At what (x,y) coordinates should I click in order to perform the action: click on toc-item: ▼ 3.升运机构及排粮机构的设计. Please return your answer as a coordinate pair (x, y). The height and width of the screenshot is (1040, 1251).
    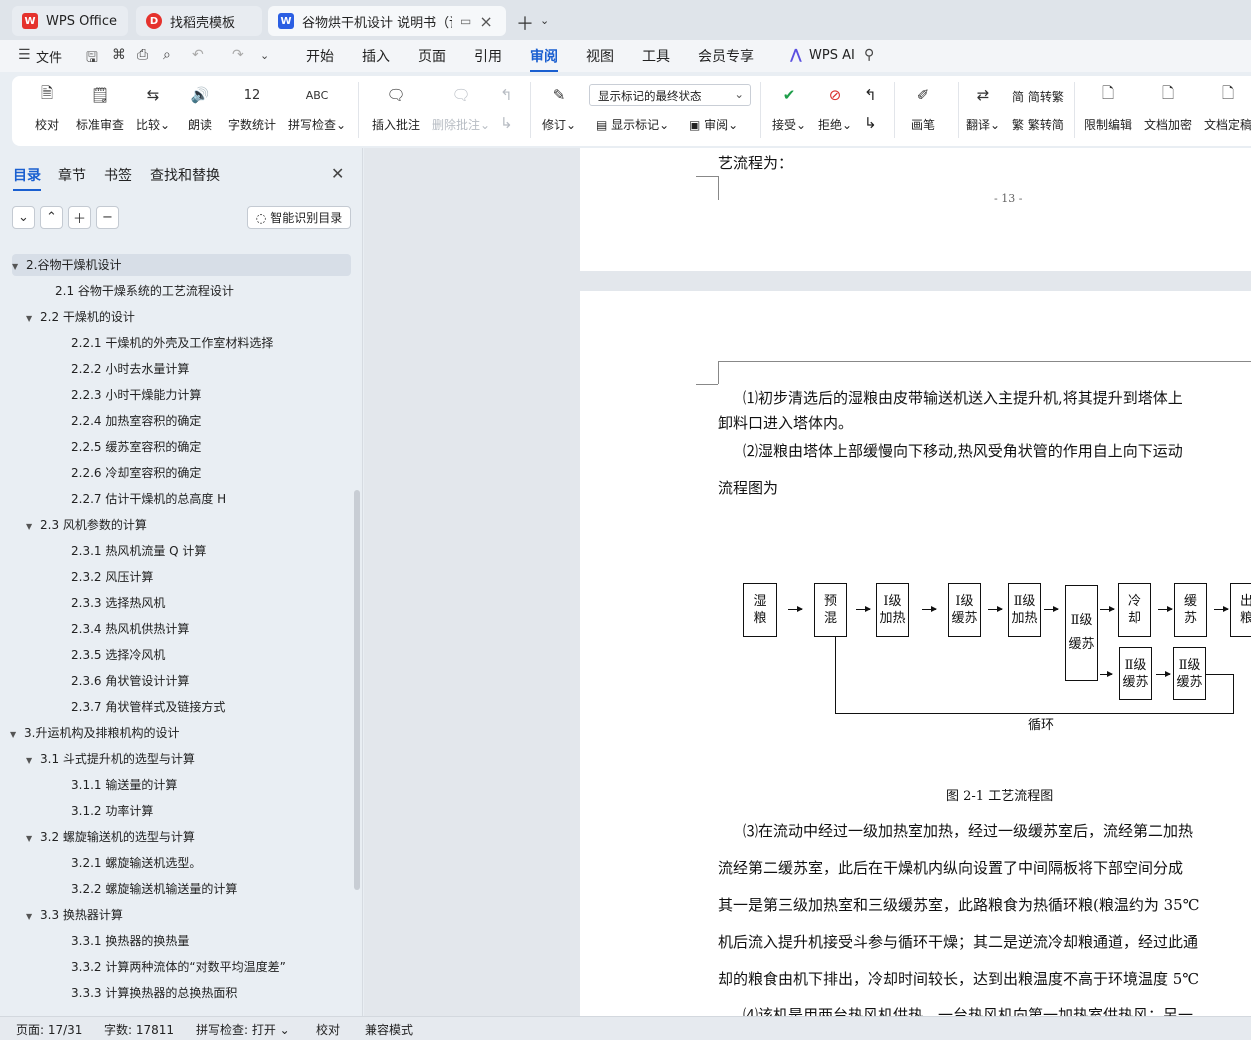
    Looking at the image, I should click on (94, 733).